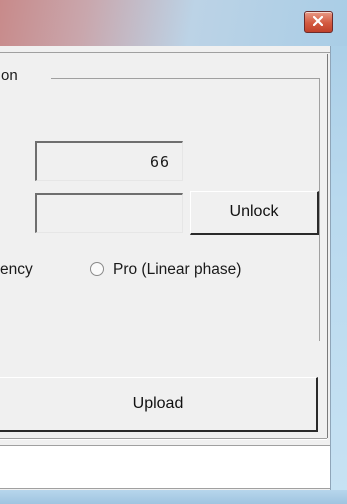 This screenshot has height=504, width=347. I want to click on window-bottom-frame, so click(173, 497).